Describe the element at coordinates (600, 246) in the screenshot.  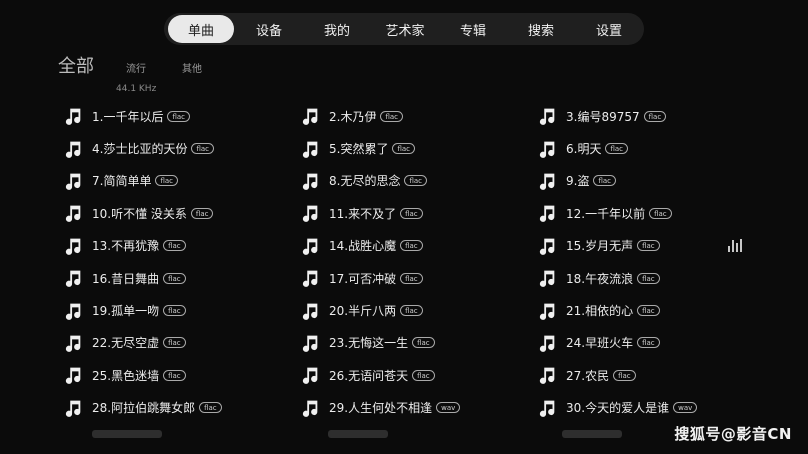
I see `song-title: 15.岁月无声` at that location.